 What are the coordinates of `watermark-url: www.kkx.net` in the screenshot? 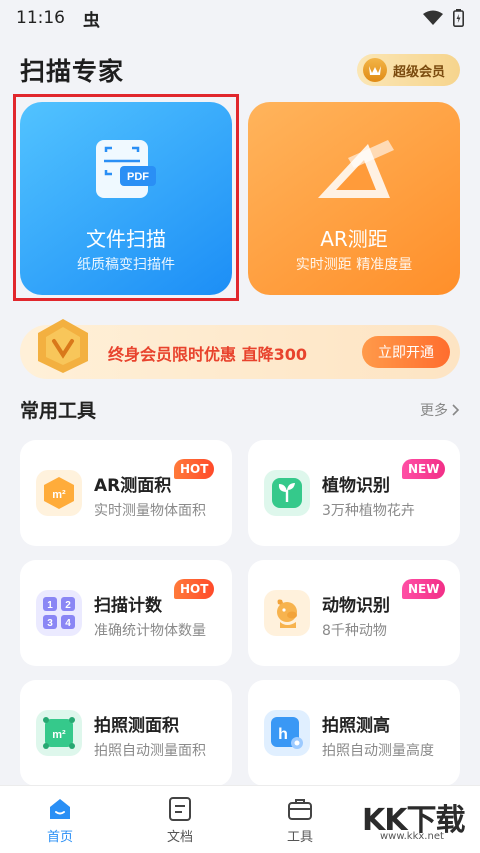 It's located at (412, 836).